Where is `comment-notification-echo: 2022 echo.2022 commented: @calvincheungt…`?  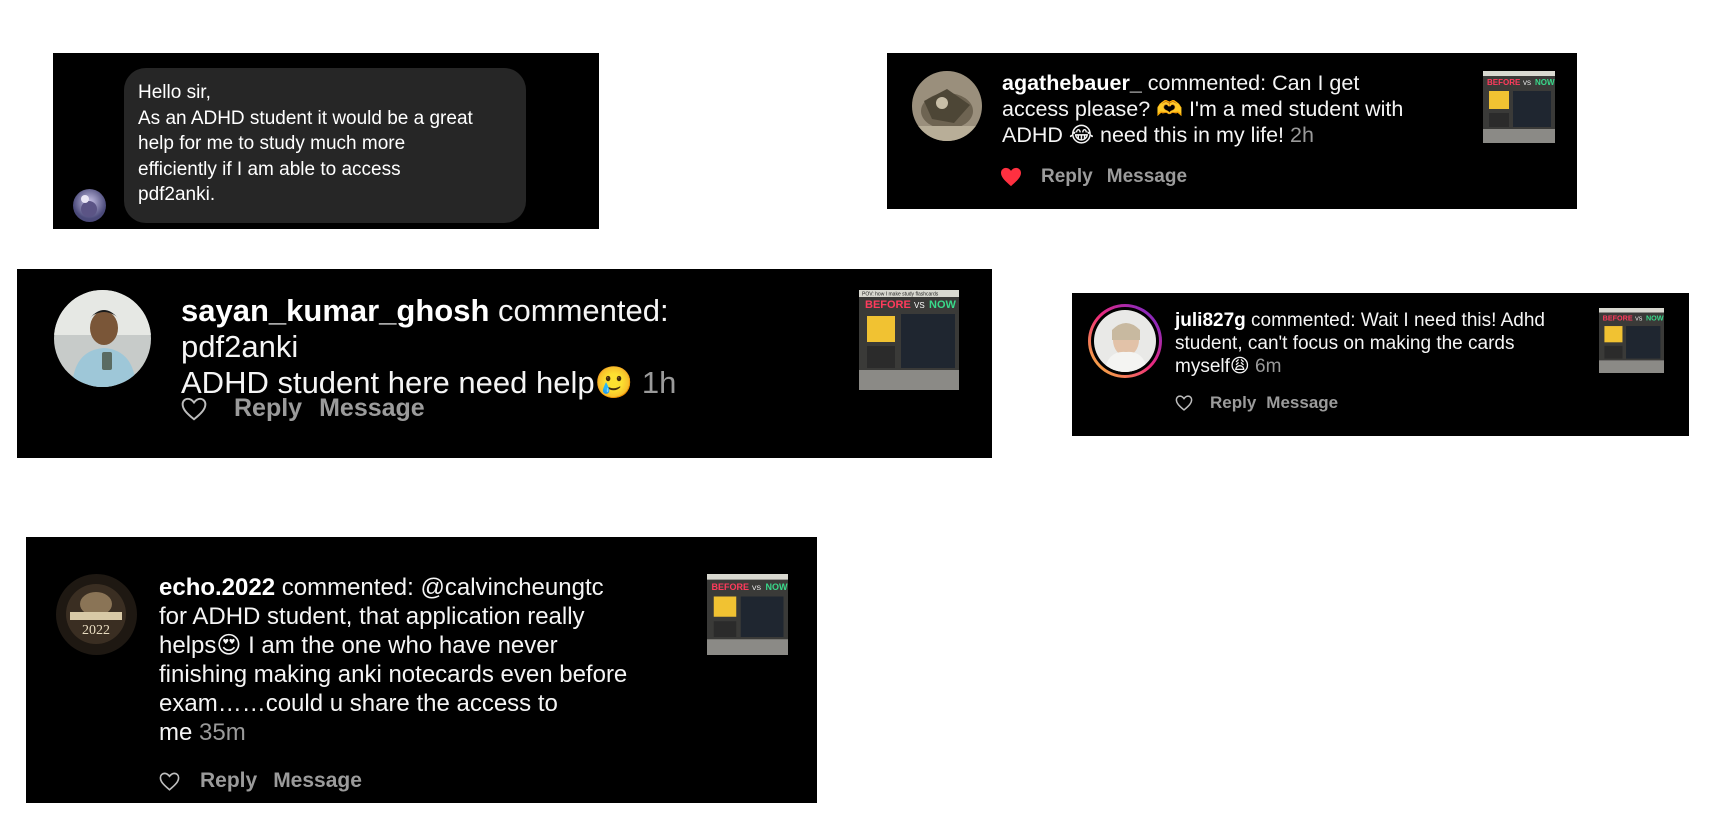
comment-notification-echo: 2022 echo.2022 commented: @calvincheungt… is located at coordinates (421, 670).